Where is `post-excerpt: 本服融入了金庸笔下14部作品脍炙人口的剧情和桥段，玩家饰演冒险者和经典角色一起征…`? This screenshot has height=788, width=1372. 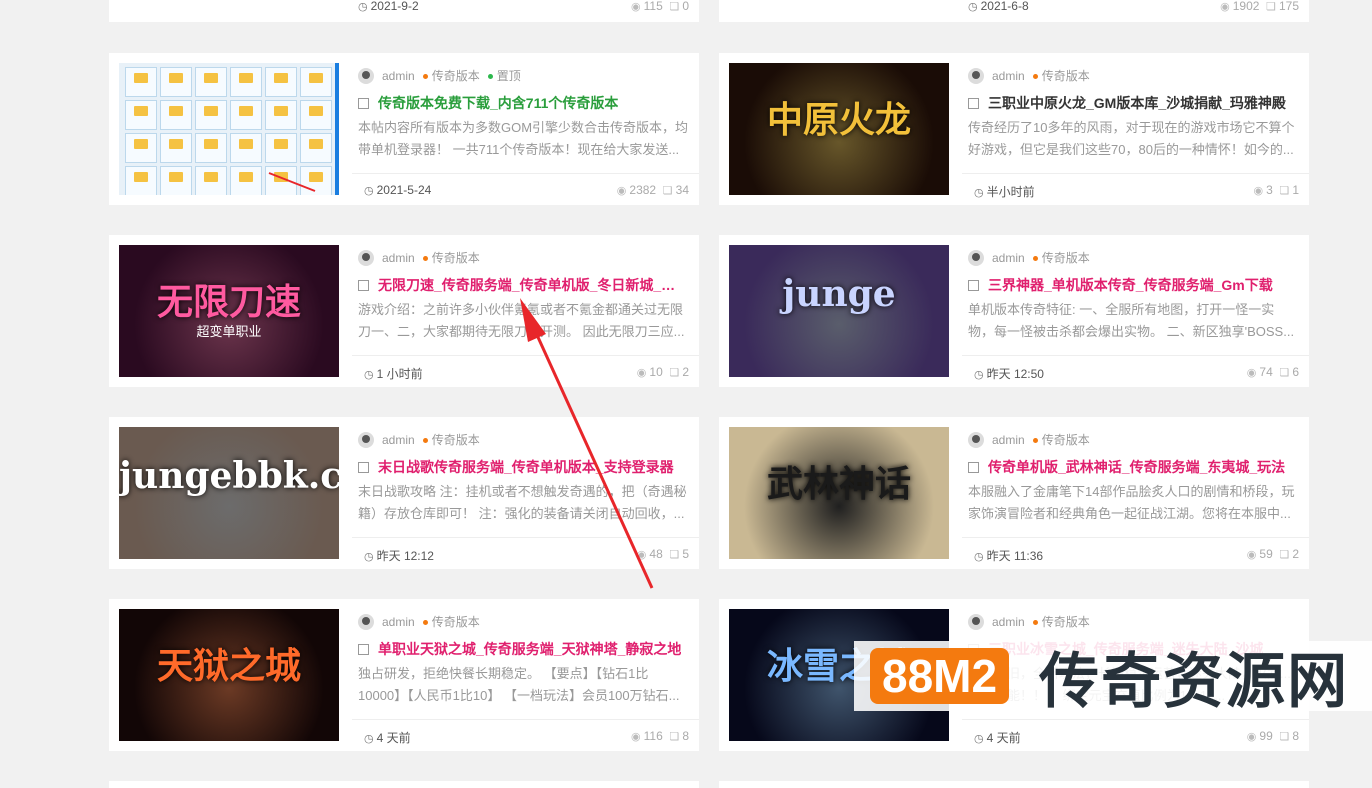 post-excerpt: 本服融入了金庸笔下14部作品脍炙人口的剧情和桥段，玩家饰演冒险者和经典角色一起征… is located at coordinates (1131, 502).